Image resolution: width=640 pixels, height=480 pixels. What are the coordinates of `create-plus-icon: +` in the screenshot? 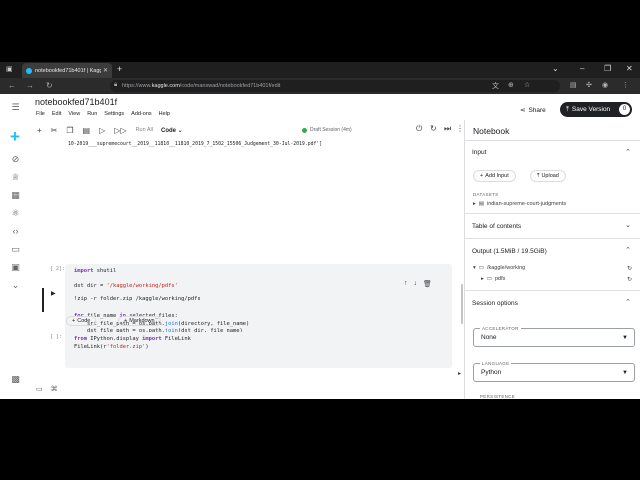 It's located at (15, 137).